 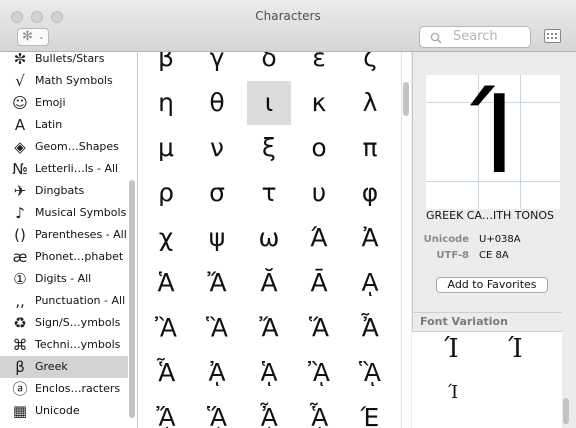 I want to click on gear-icon: ✻, so click(x=27, y=36).